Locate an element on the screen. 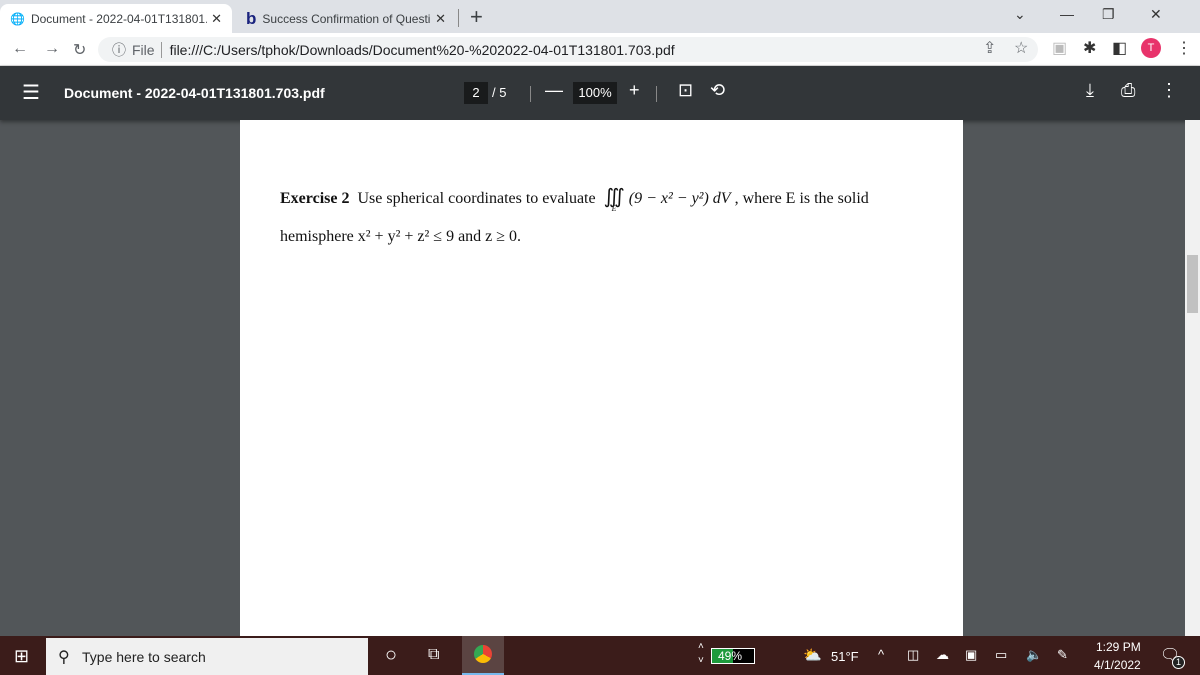  notification-count: 1 is located at coordinates (1178, 662).